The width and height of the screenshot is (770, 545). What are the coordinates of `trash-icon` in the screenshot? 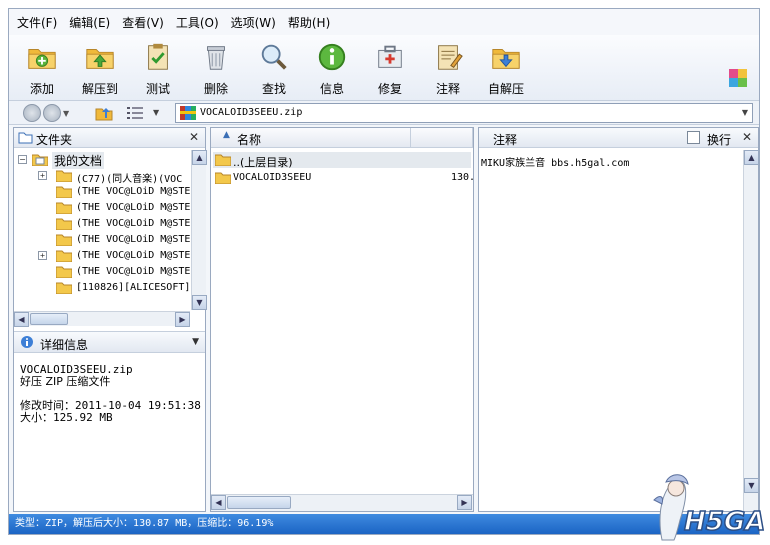 It's located at (216, 58).